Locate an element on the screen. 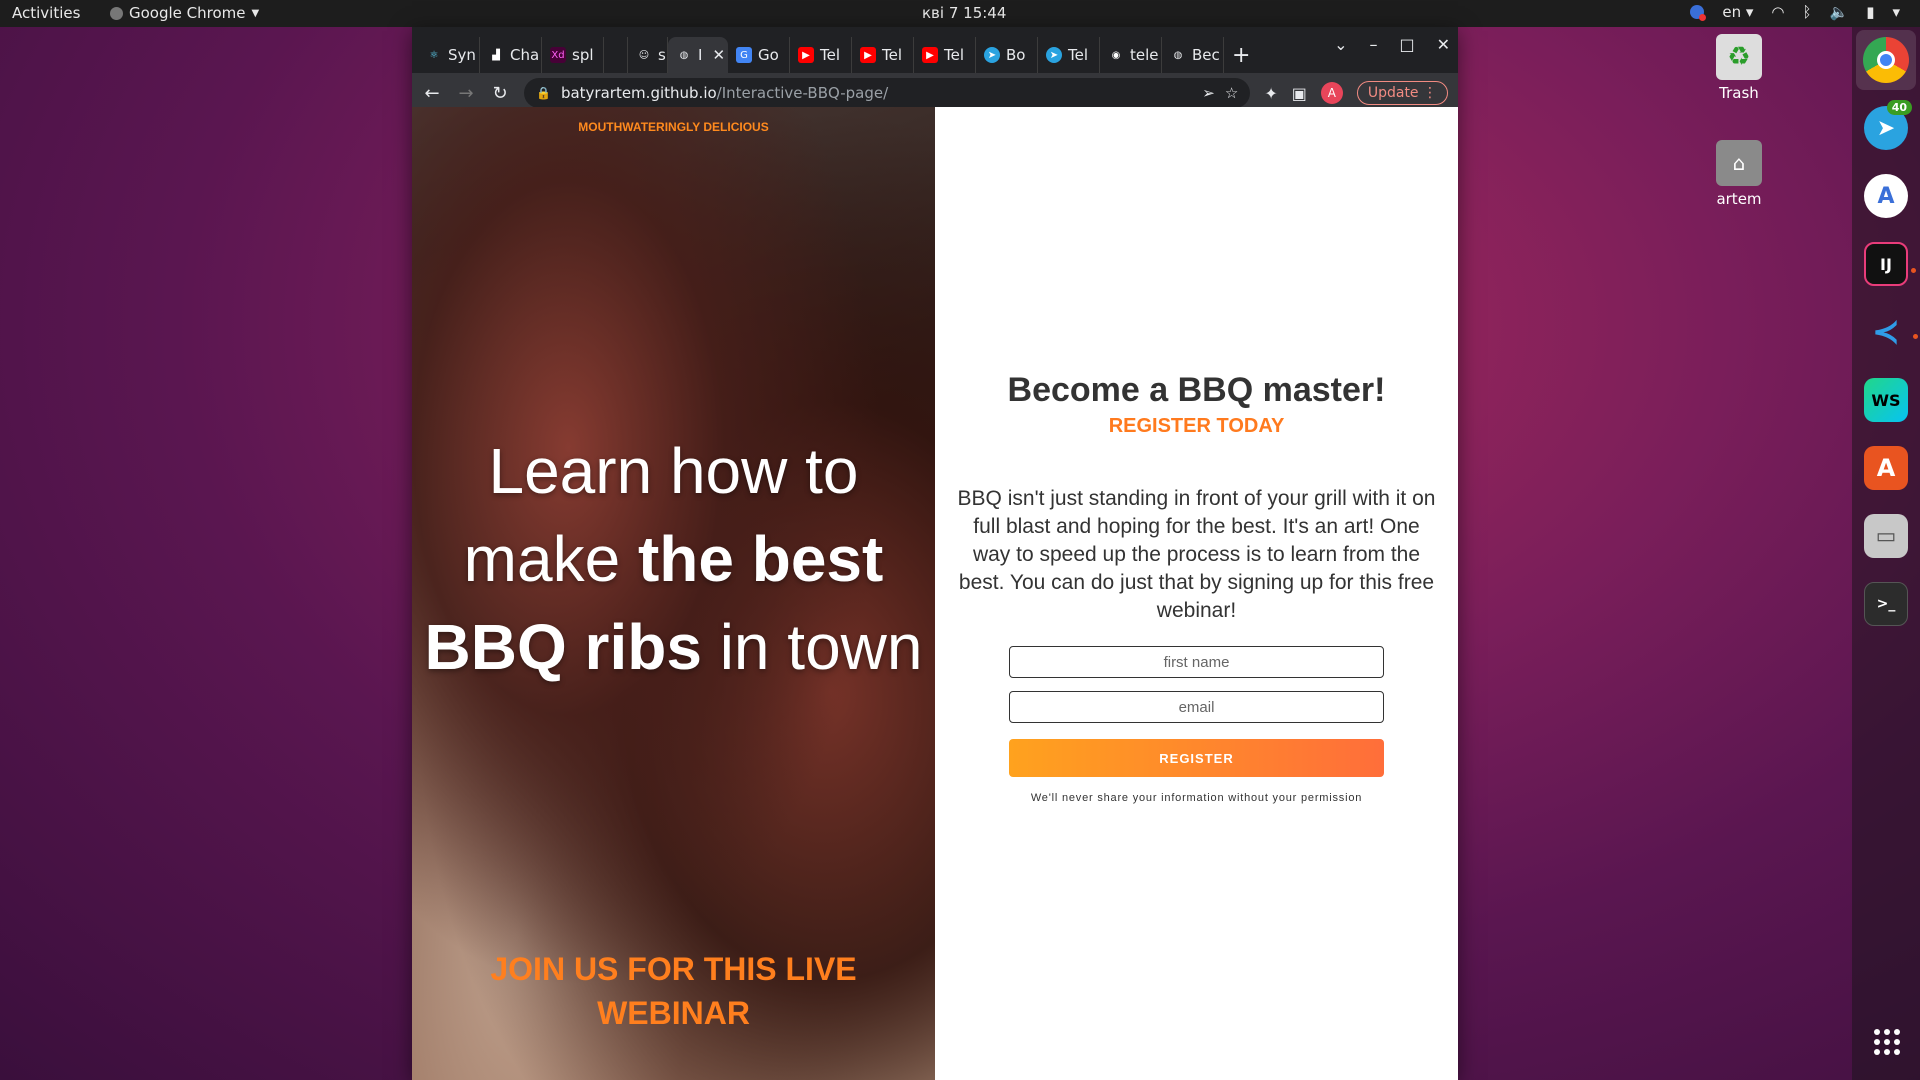  reload-icon: ↻ is located at coordinates (500, 93).